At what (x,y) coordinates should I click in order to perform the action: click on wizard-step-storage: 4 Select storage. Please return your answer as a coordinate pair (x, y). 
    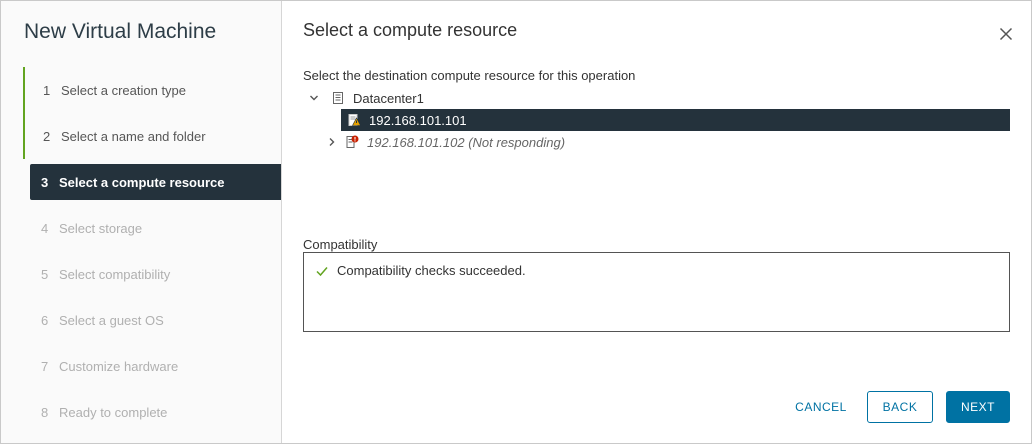
    Looking at the image, I should click on (152, 228).